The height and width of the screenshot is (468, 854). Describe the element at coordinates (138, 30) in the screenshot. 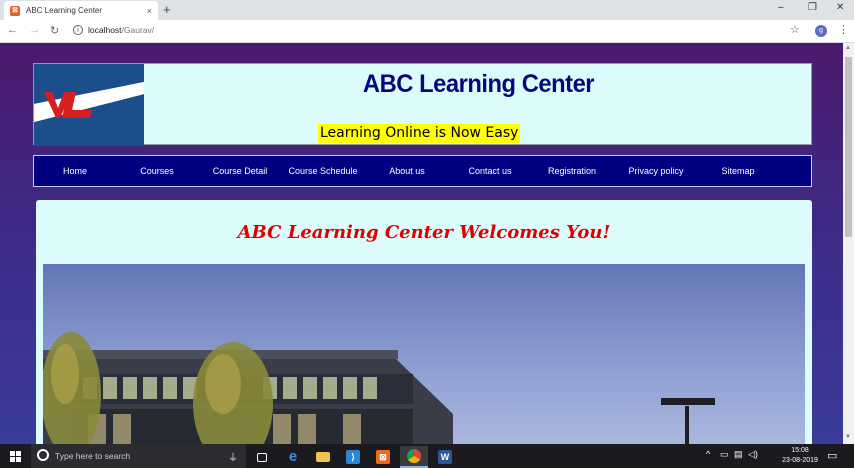

I see `url-path: /Gaurav/` at that location.